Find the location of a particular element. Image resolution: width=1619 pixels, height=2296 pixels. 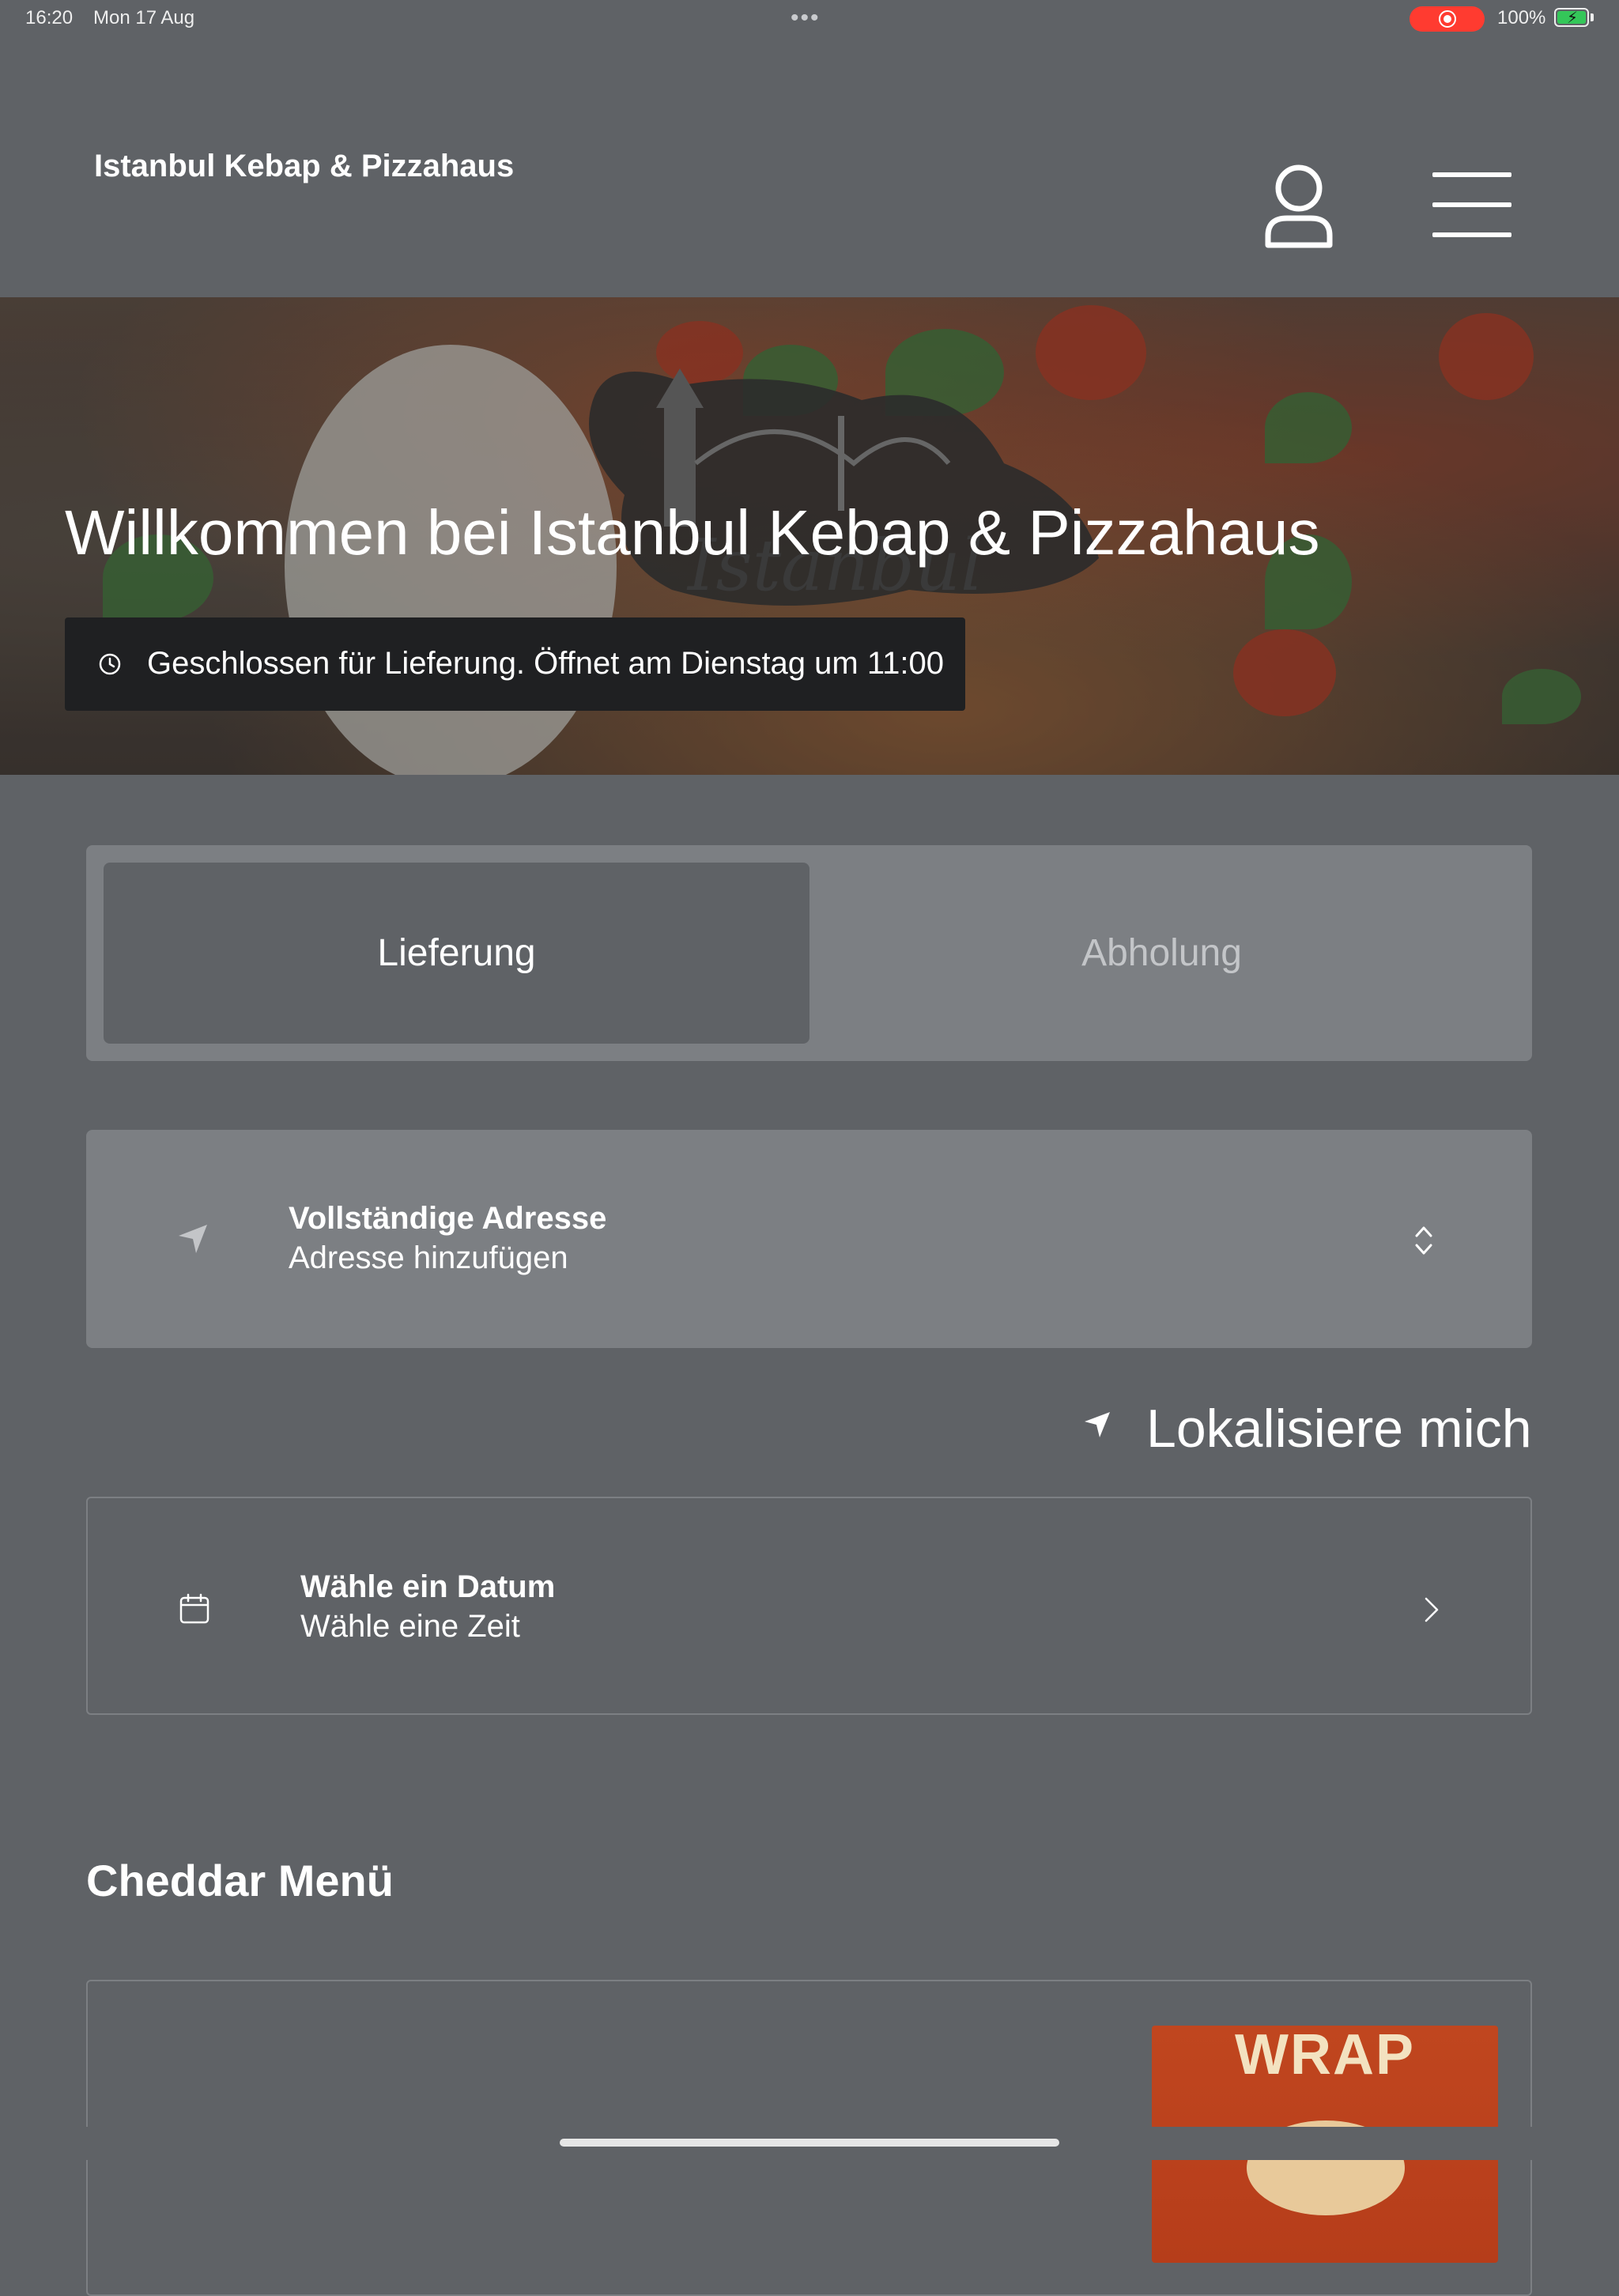

status-time: 16:20 is located at coordinates (50, 17).